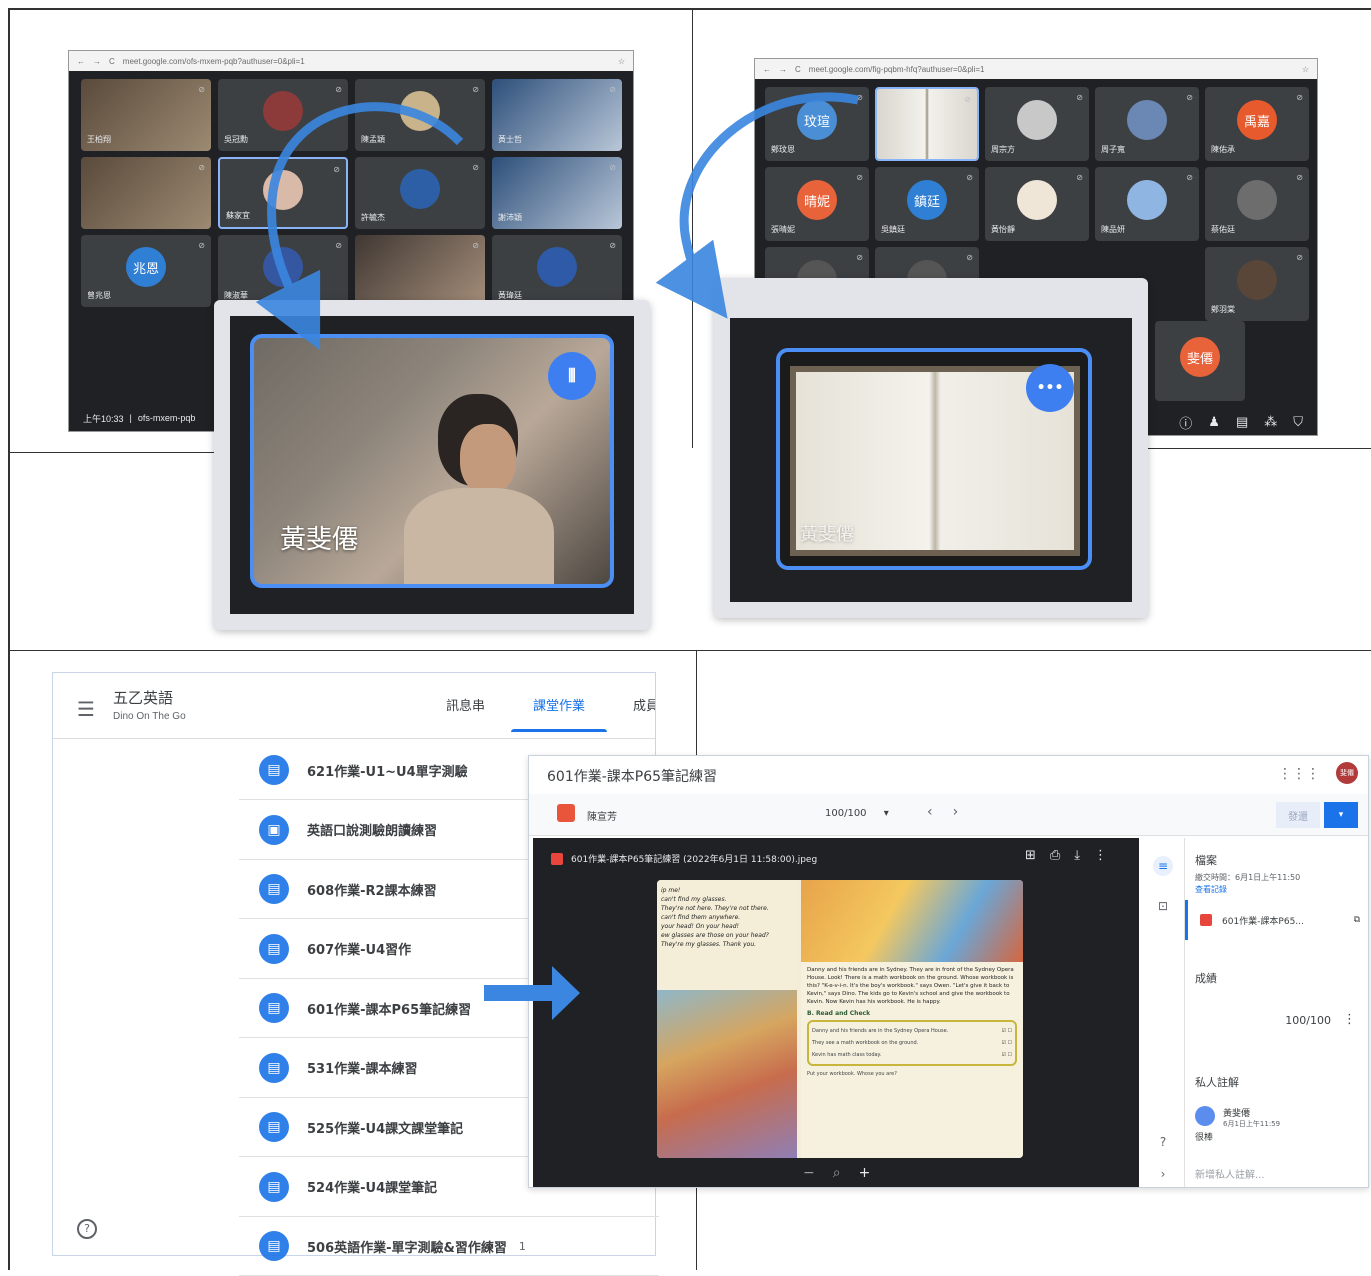 Image resolution: width=1371 pixels, height=1276 pixels. Describe the element at coordinates (359, 226) in the screenshot. I see `curved-arrow-left` at that location.